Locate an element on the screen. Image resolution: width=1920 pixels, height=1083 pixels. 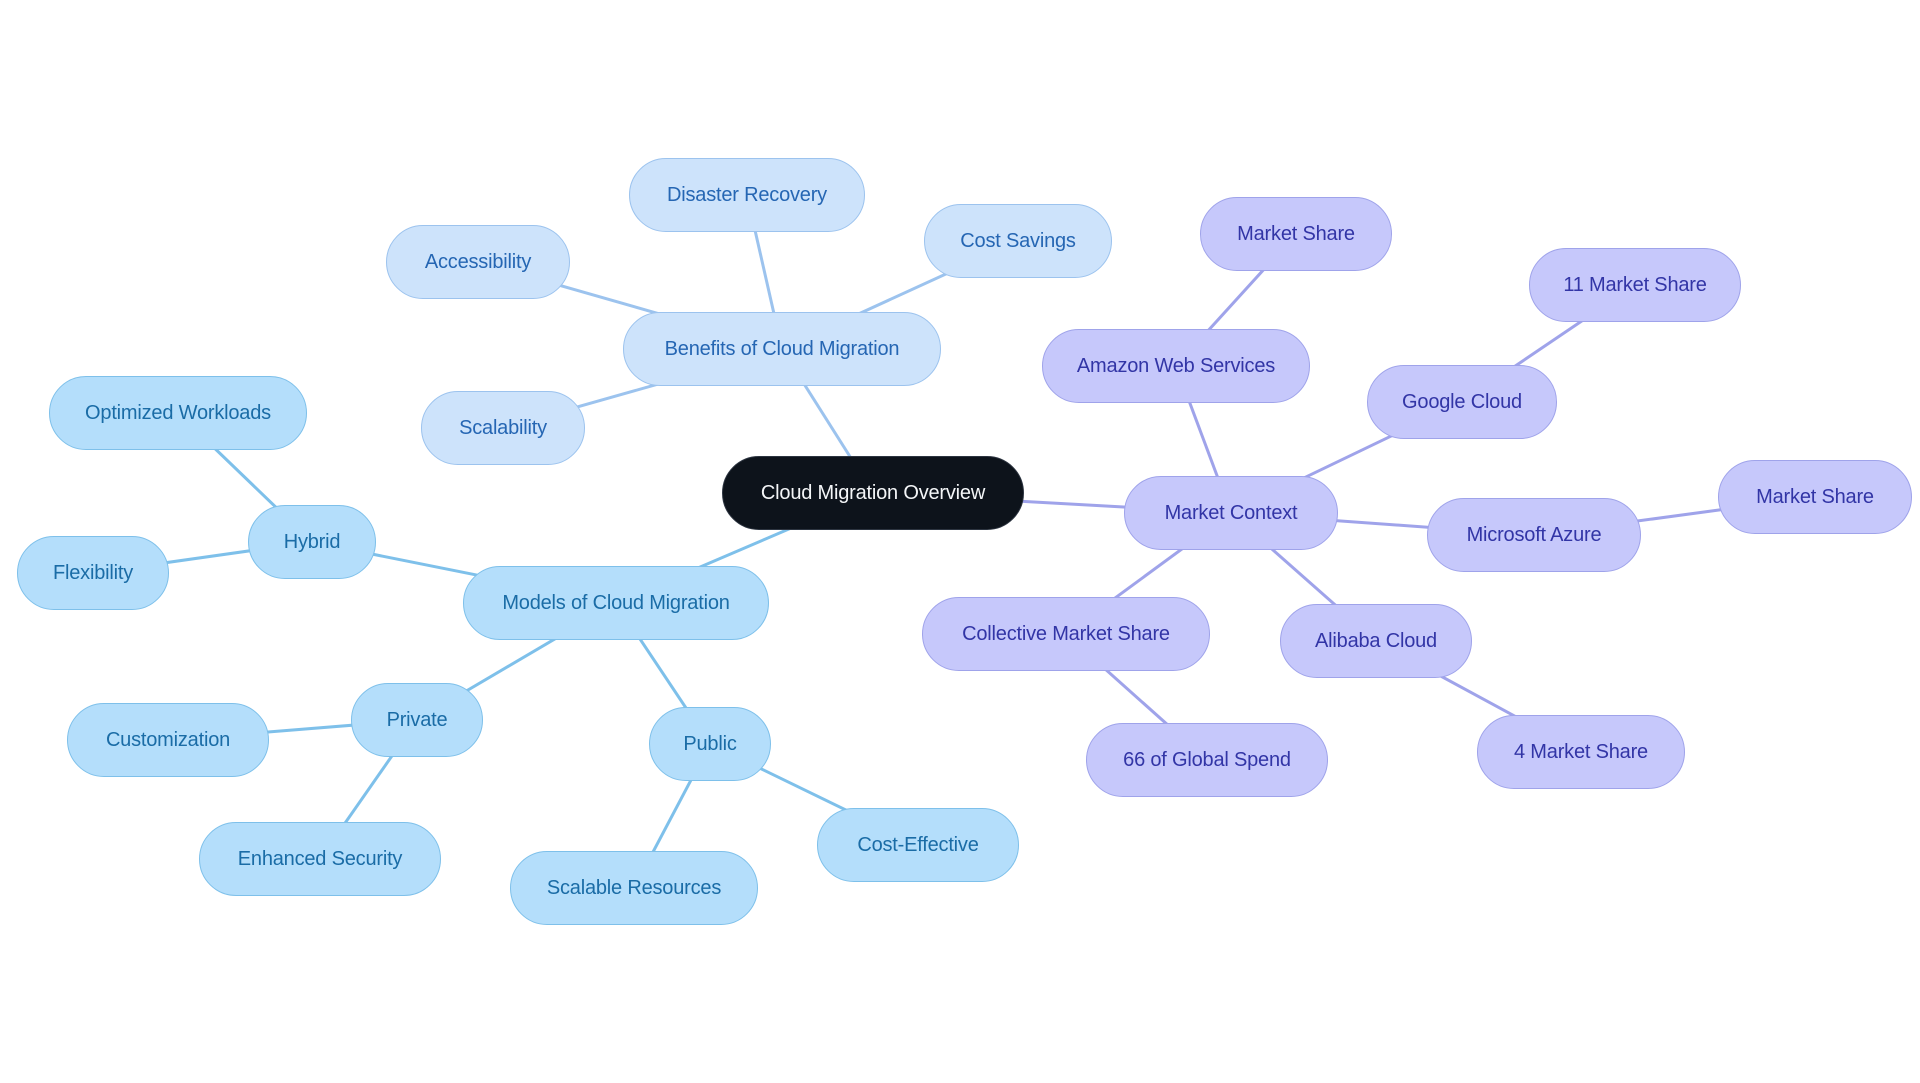
node-google: Google Cloud is located at coordinates (1462, 402).